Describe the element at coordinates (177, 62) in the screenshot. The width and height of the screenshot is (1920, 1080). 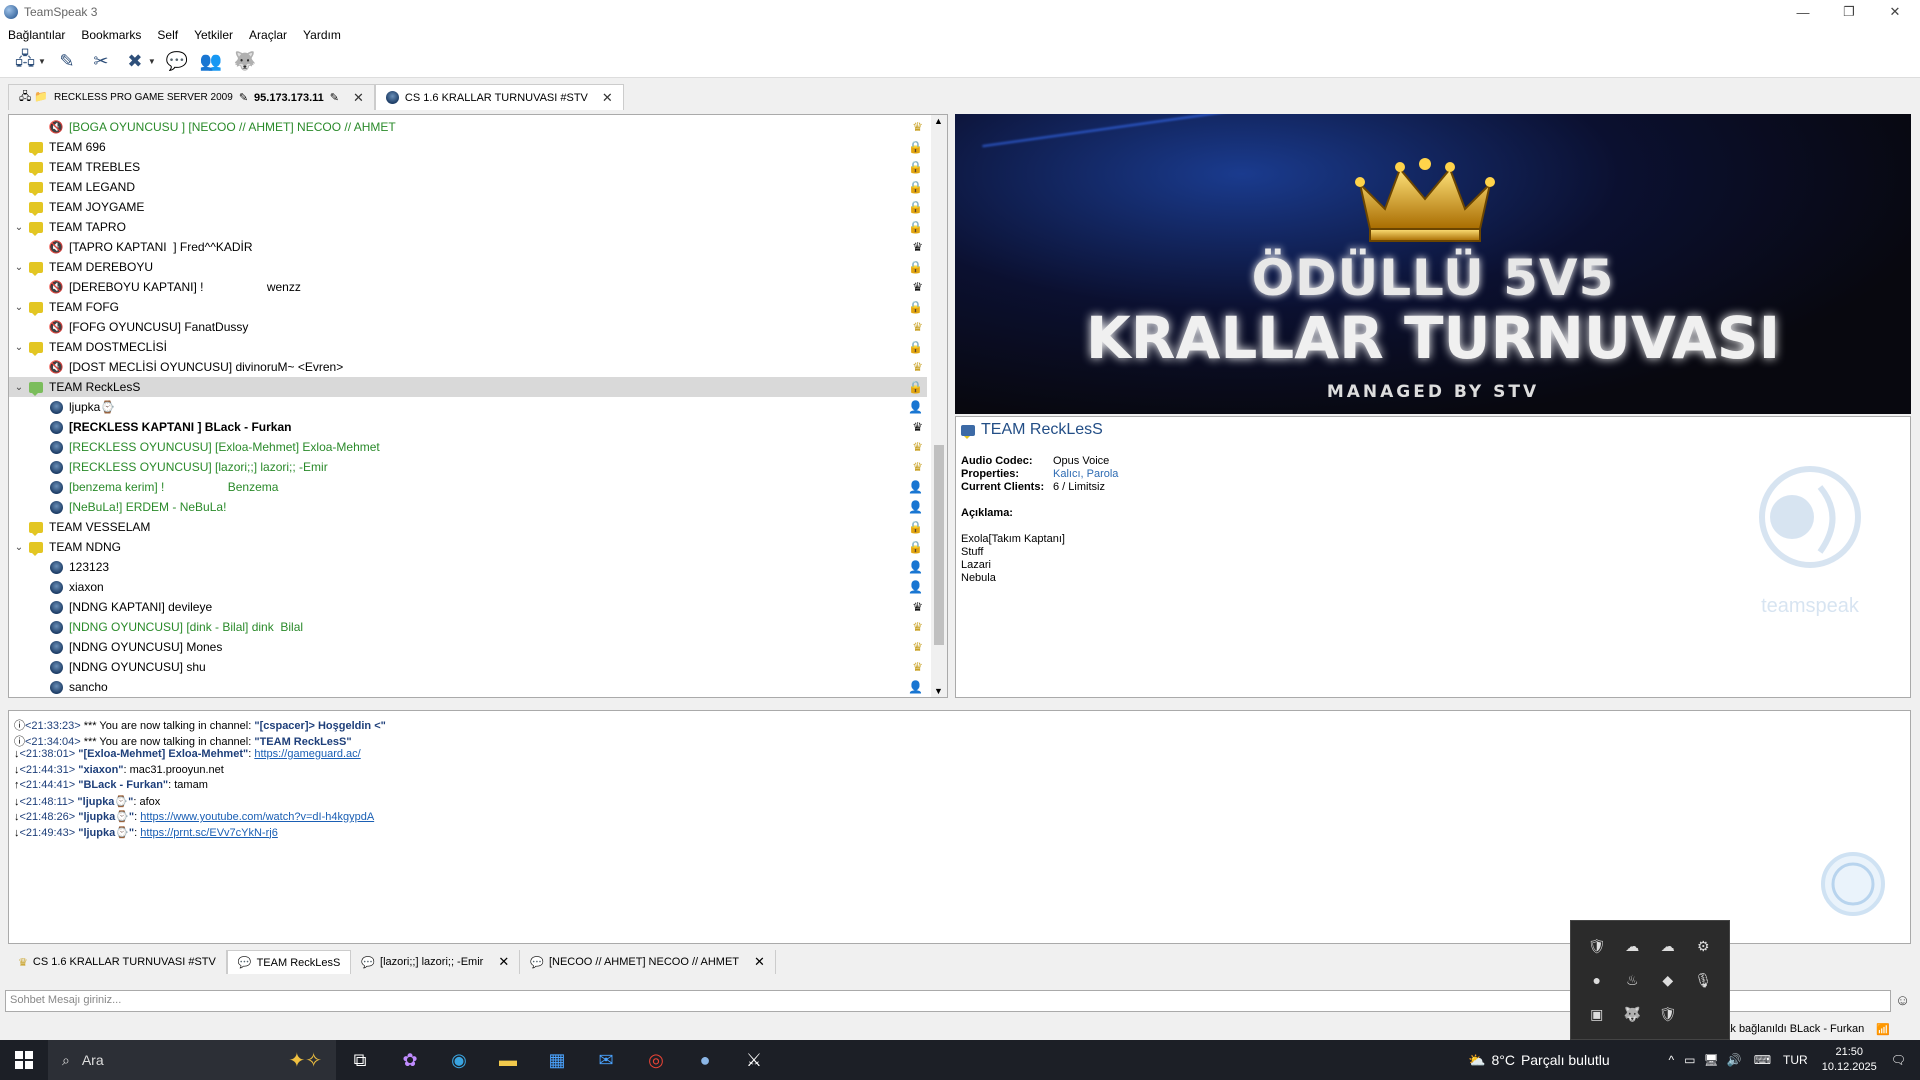
I see `away-icon: 💬` at that location.